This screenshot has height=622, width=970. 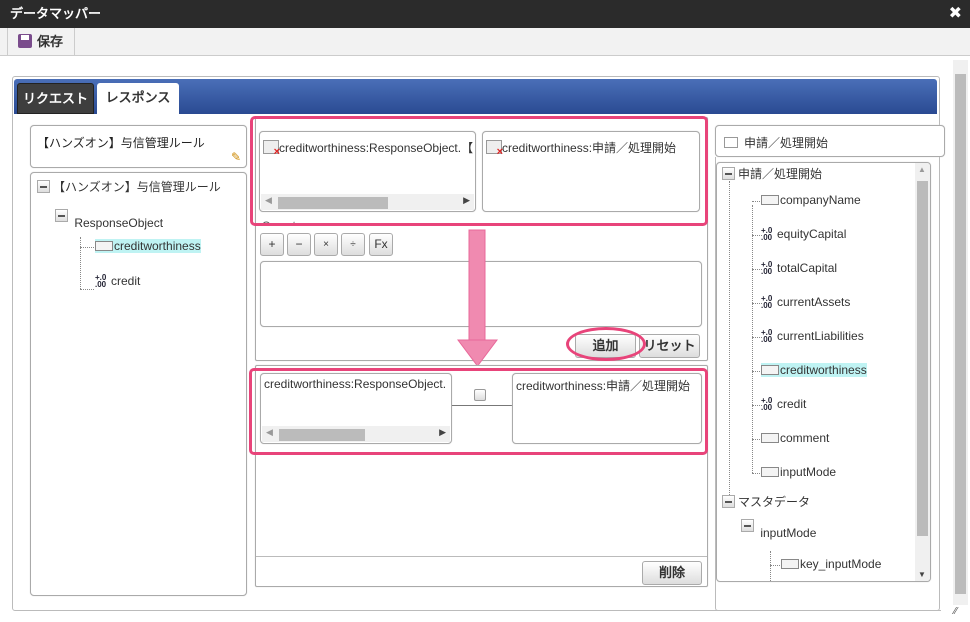 I want to click on toolbar: 保存, so click(x=485, y=42).